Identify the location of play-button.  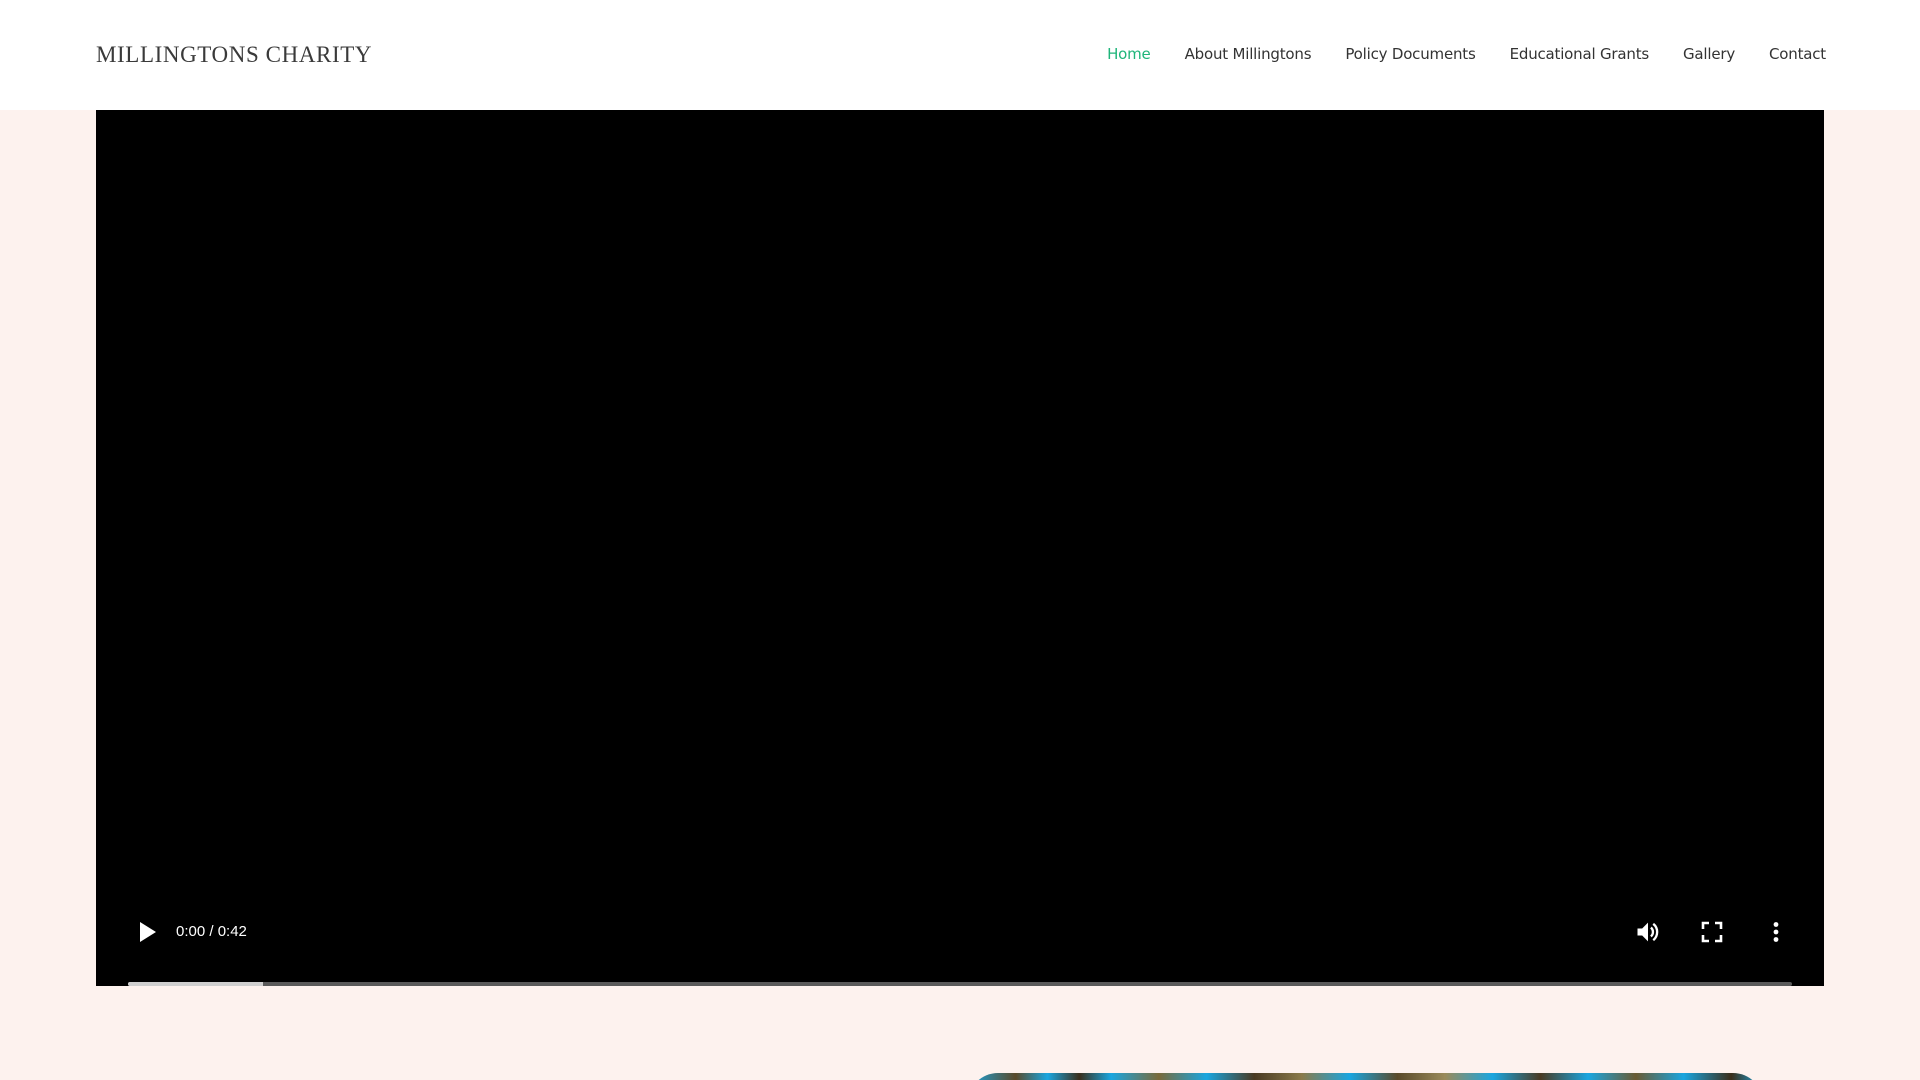
(148, 932).